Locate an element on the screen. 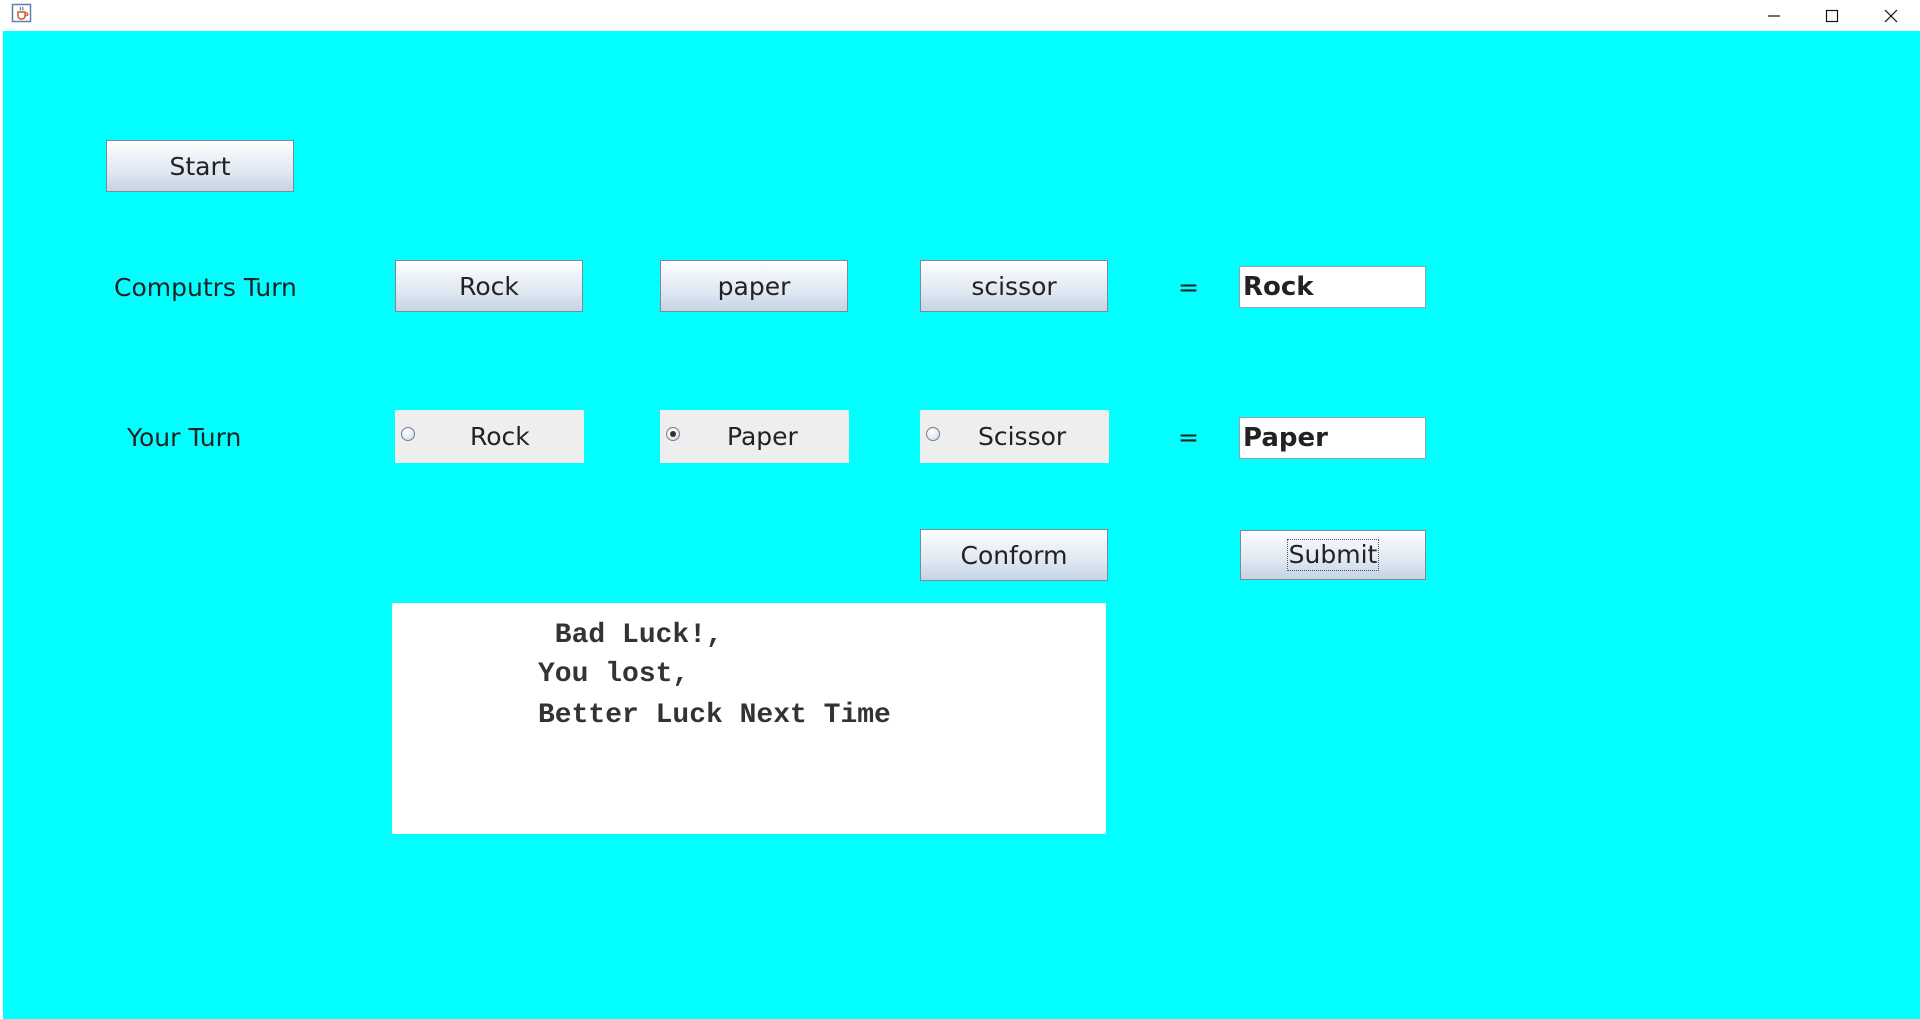 The width and height of the screenshot is (1920, 1019). radio-selected-icon is located at coordinates (673, 434).